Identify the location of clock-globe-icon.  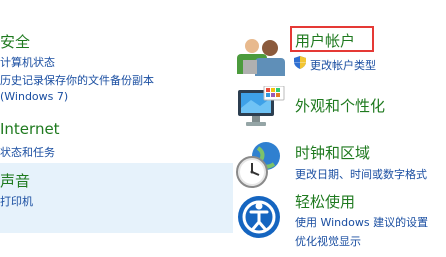
(259, 165).